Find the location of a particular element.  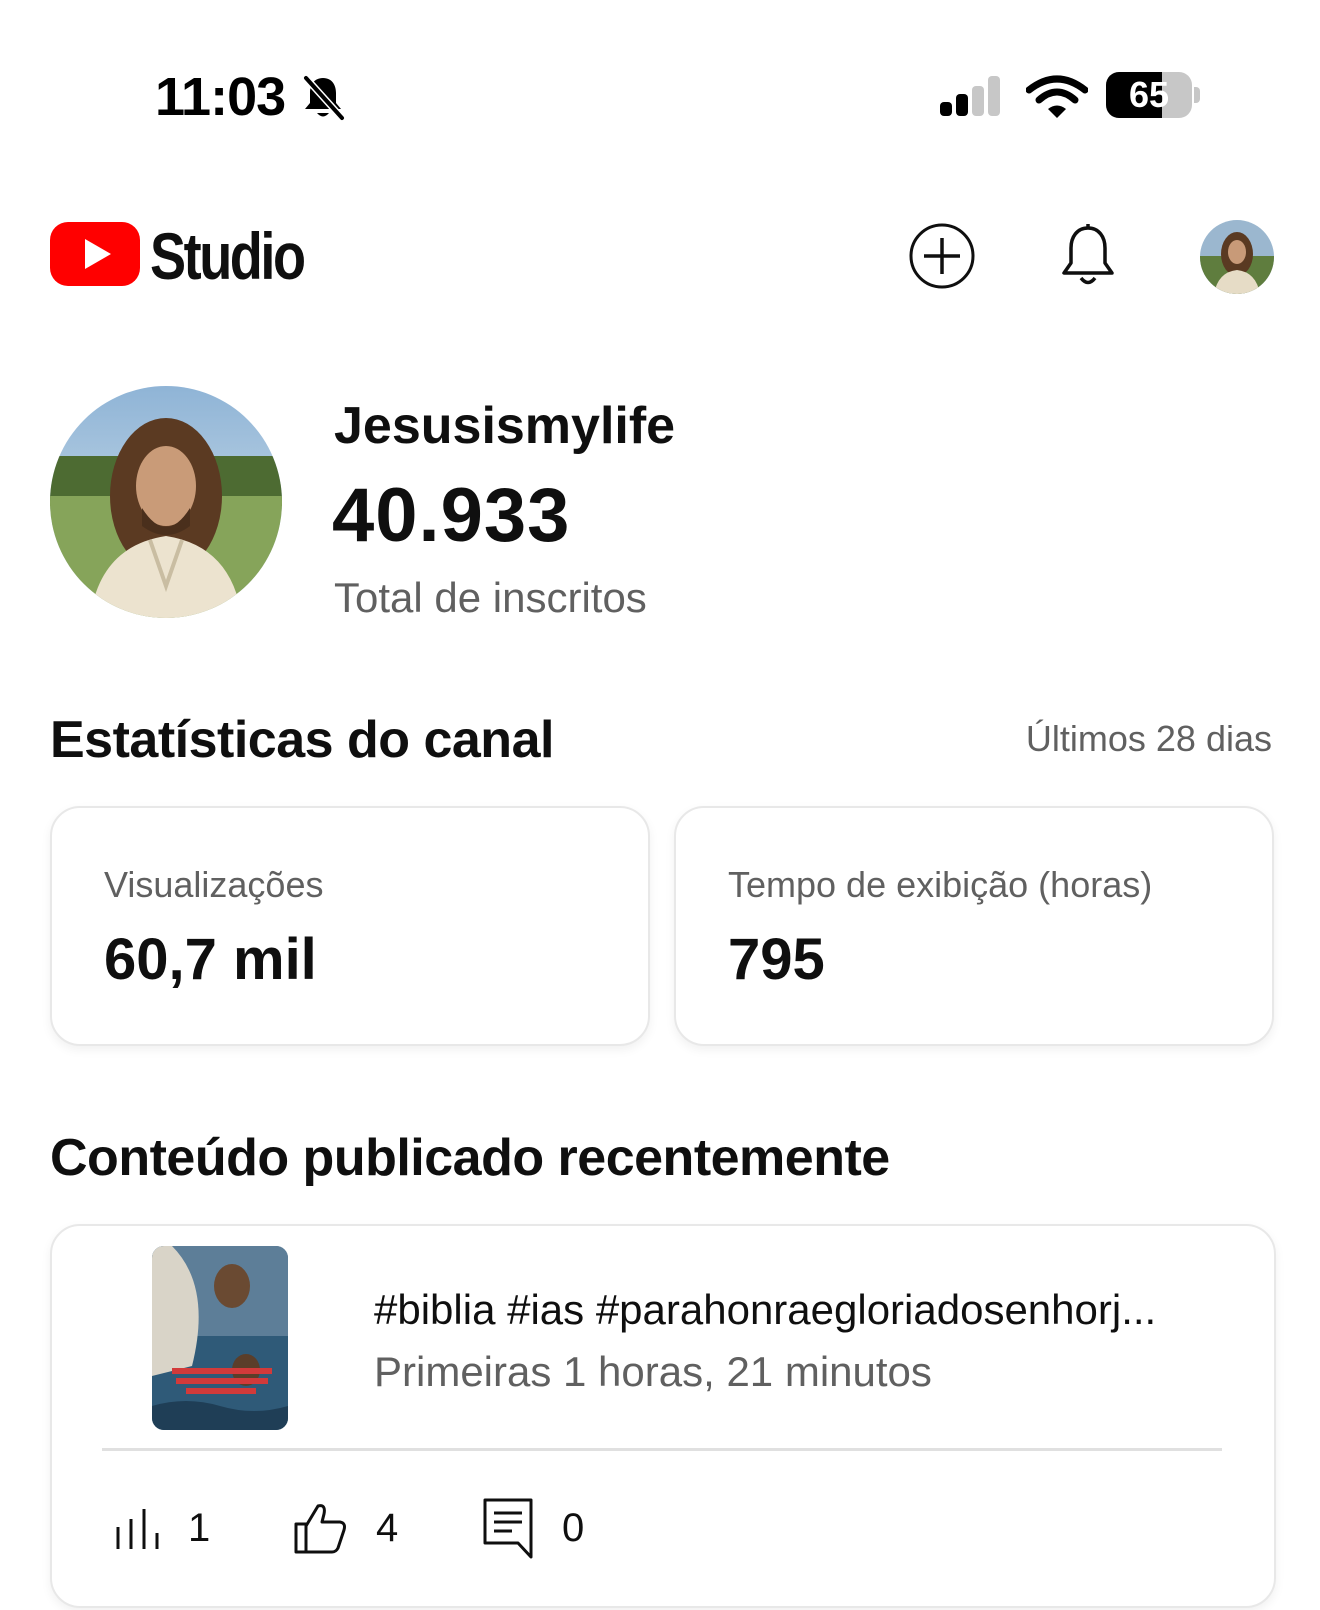

account-avatar is located at coordinates (1237, 257).